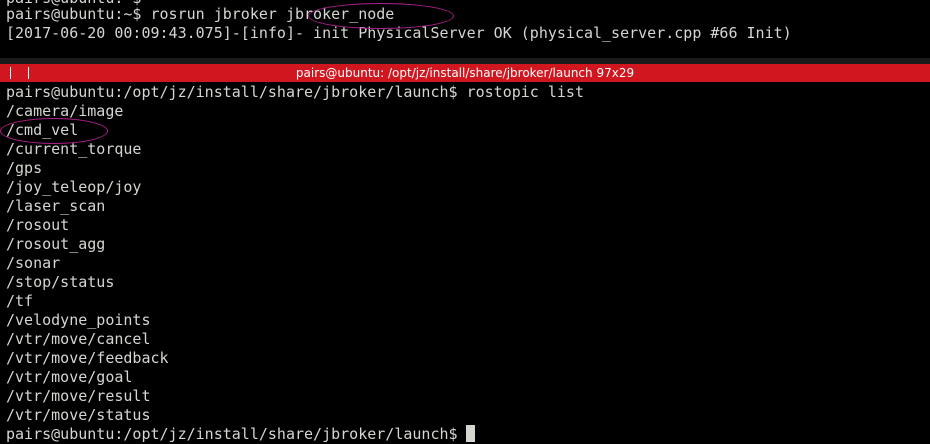  What do you see at coordinates (24, 168) in the screenshot?
I see `topic-item: /gps` at bounding box center [24, 168].